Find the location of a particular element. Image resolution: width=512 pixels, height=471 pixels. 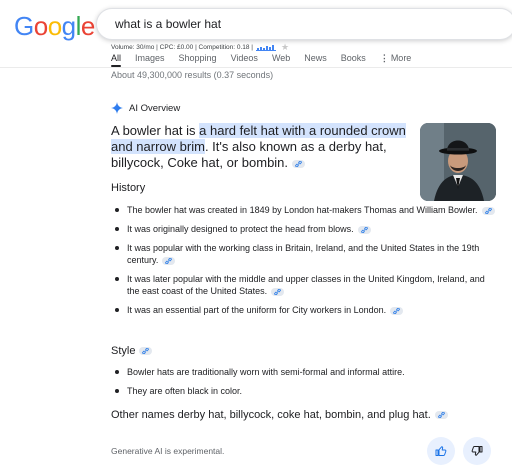

logo-letter: G is located at coordinates (24, 26).